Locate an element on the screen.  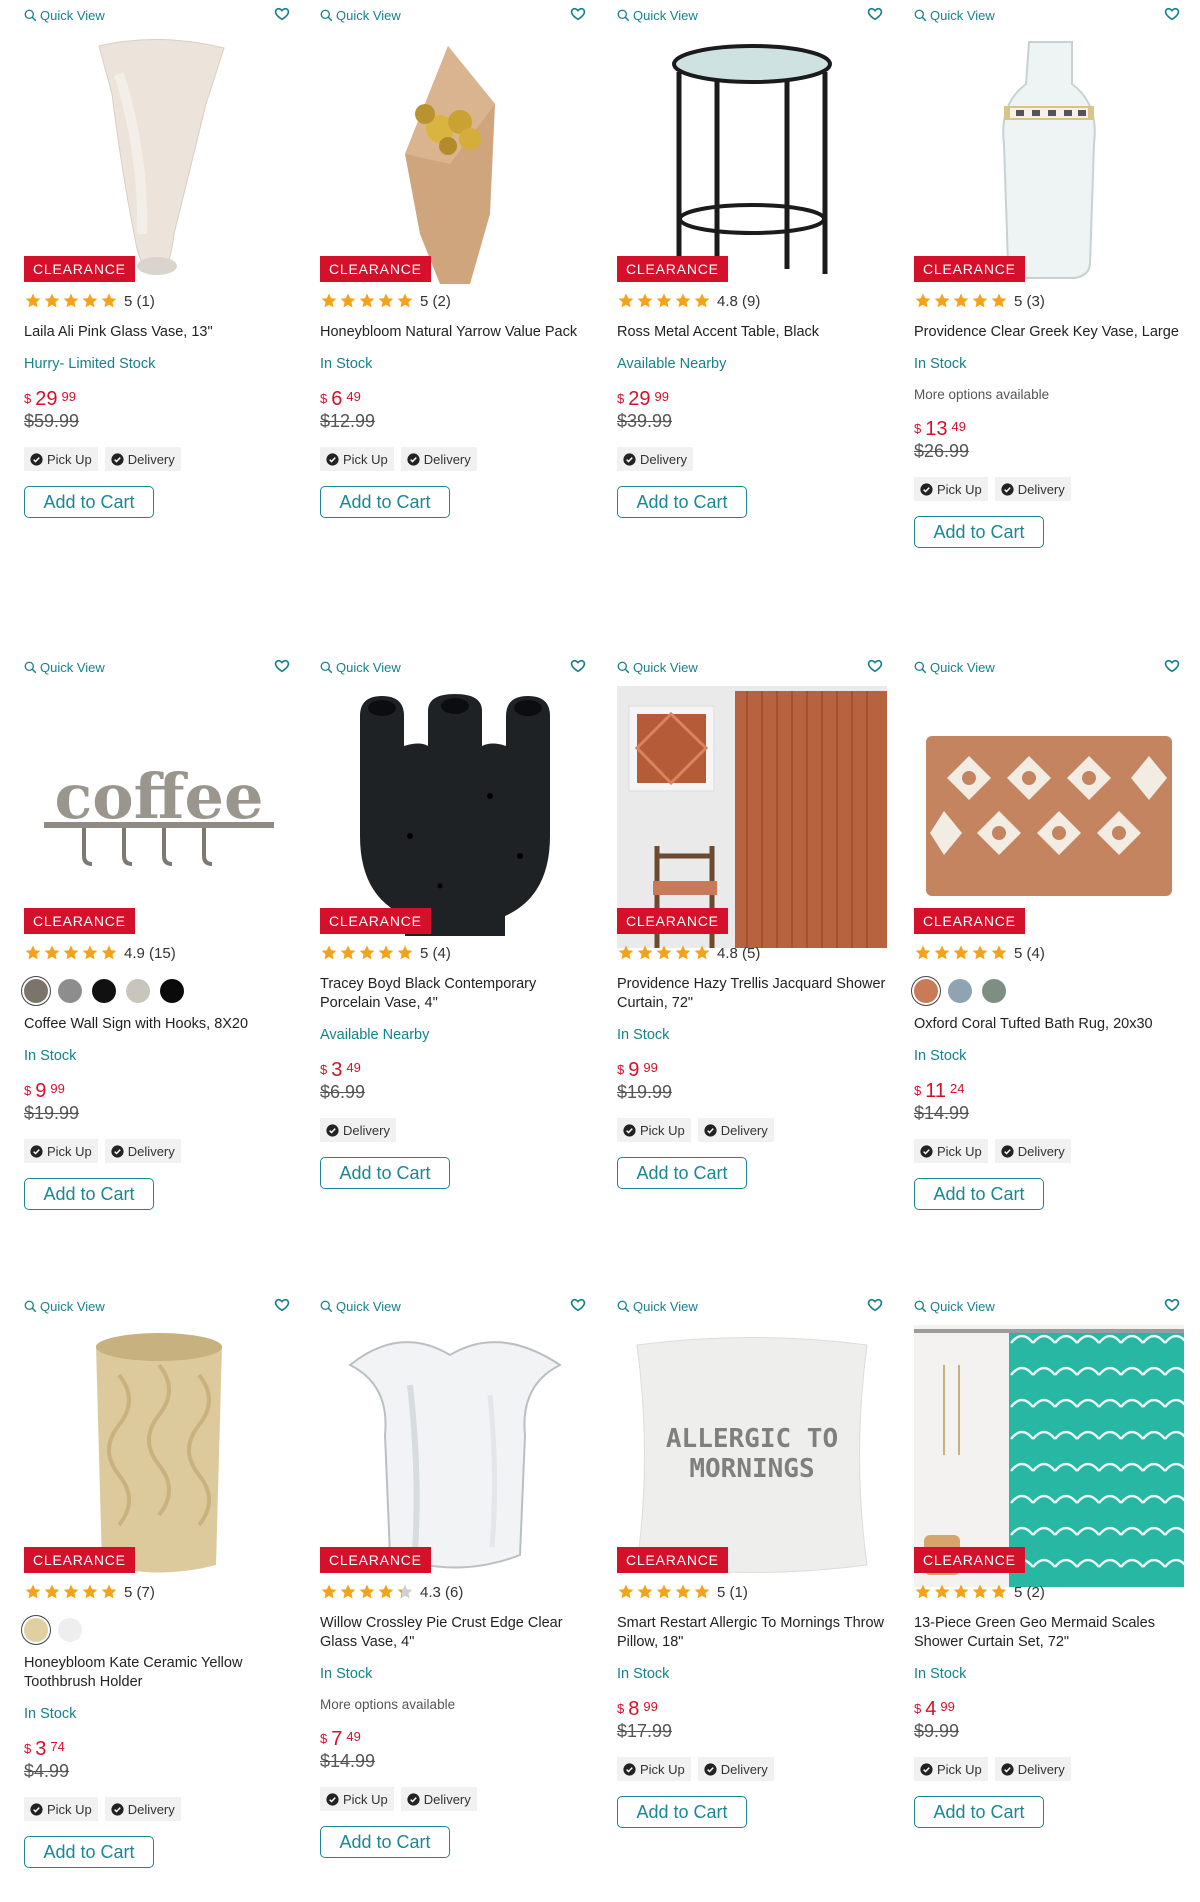
product-title: Laila Ali Pink Glass Vase, 13" is located at coordinates (159, 332).